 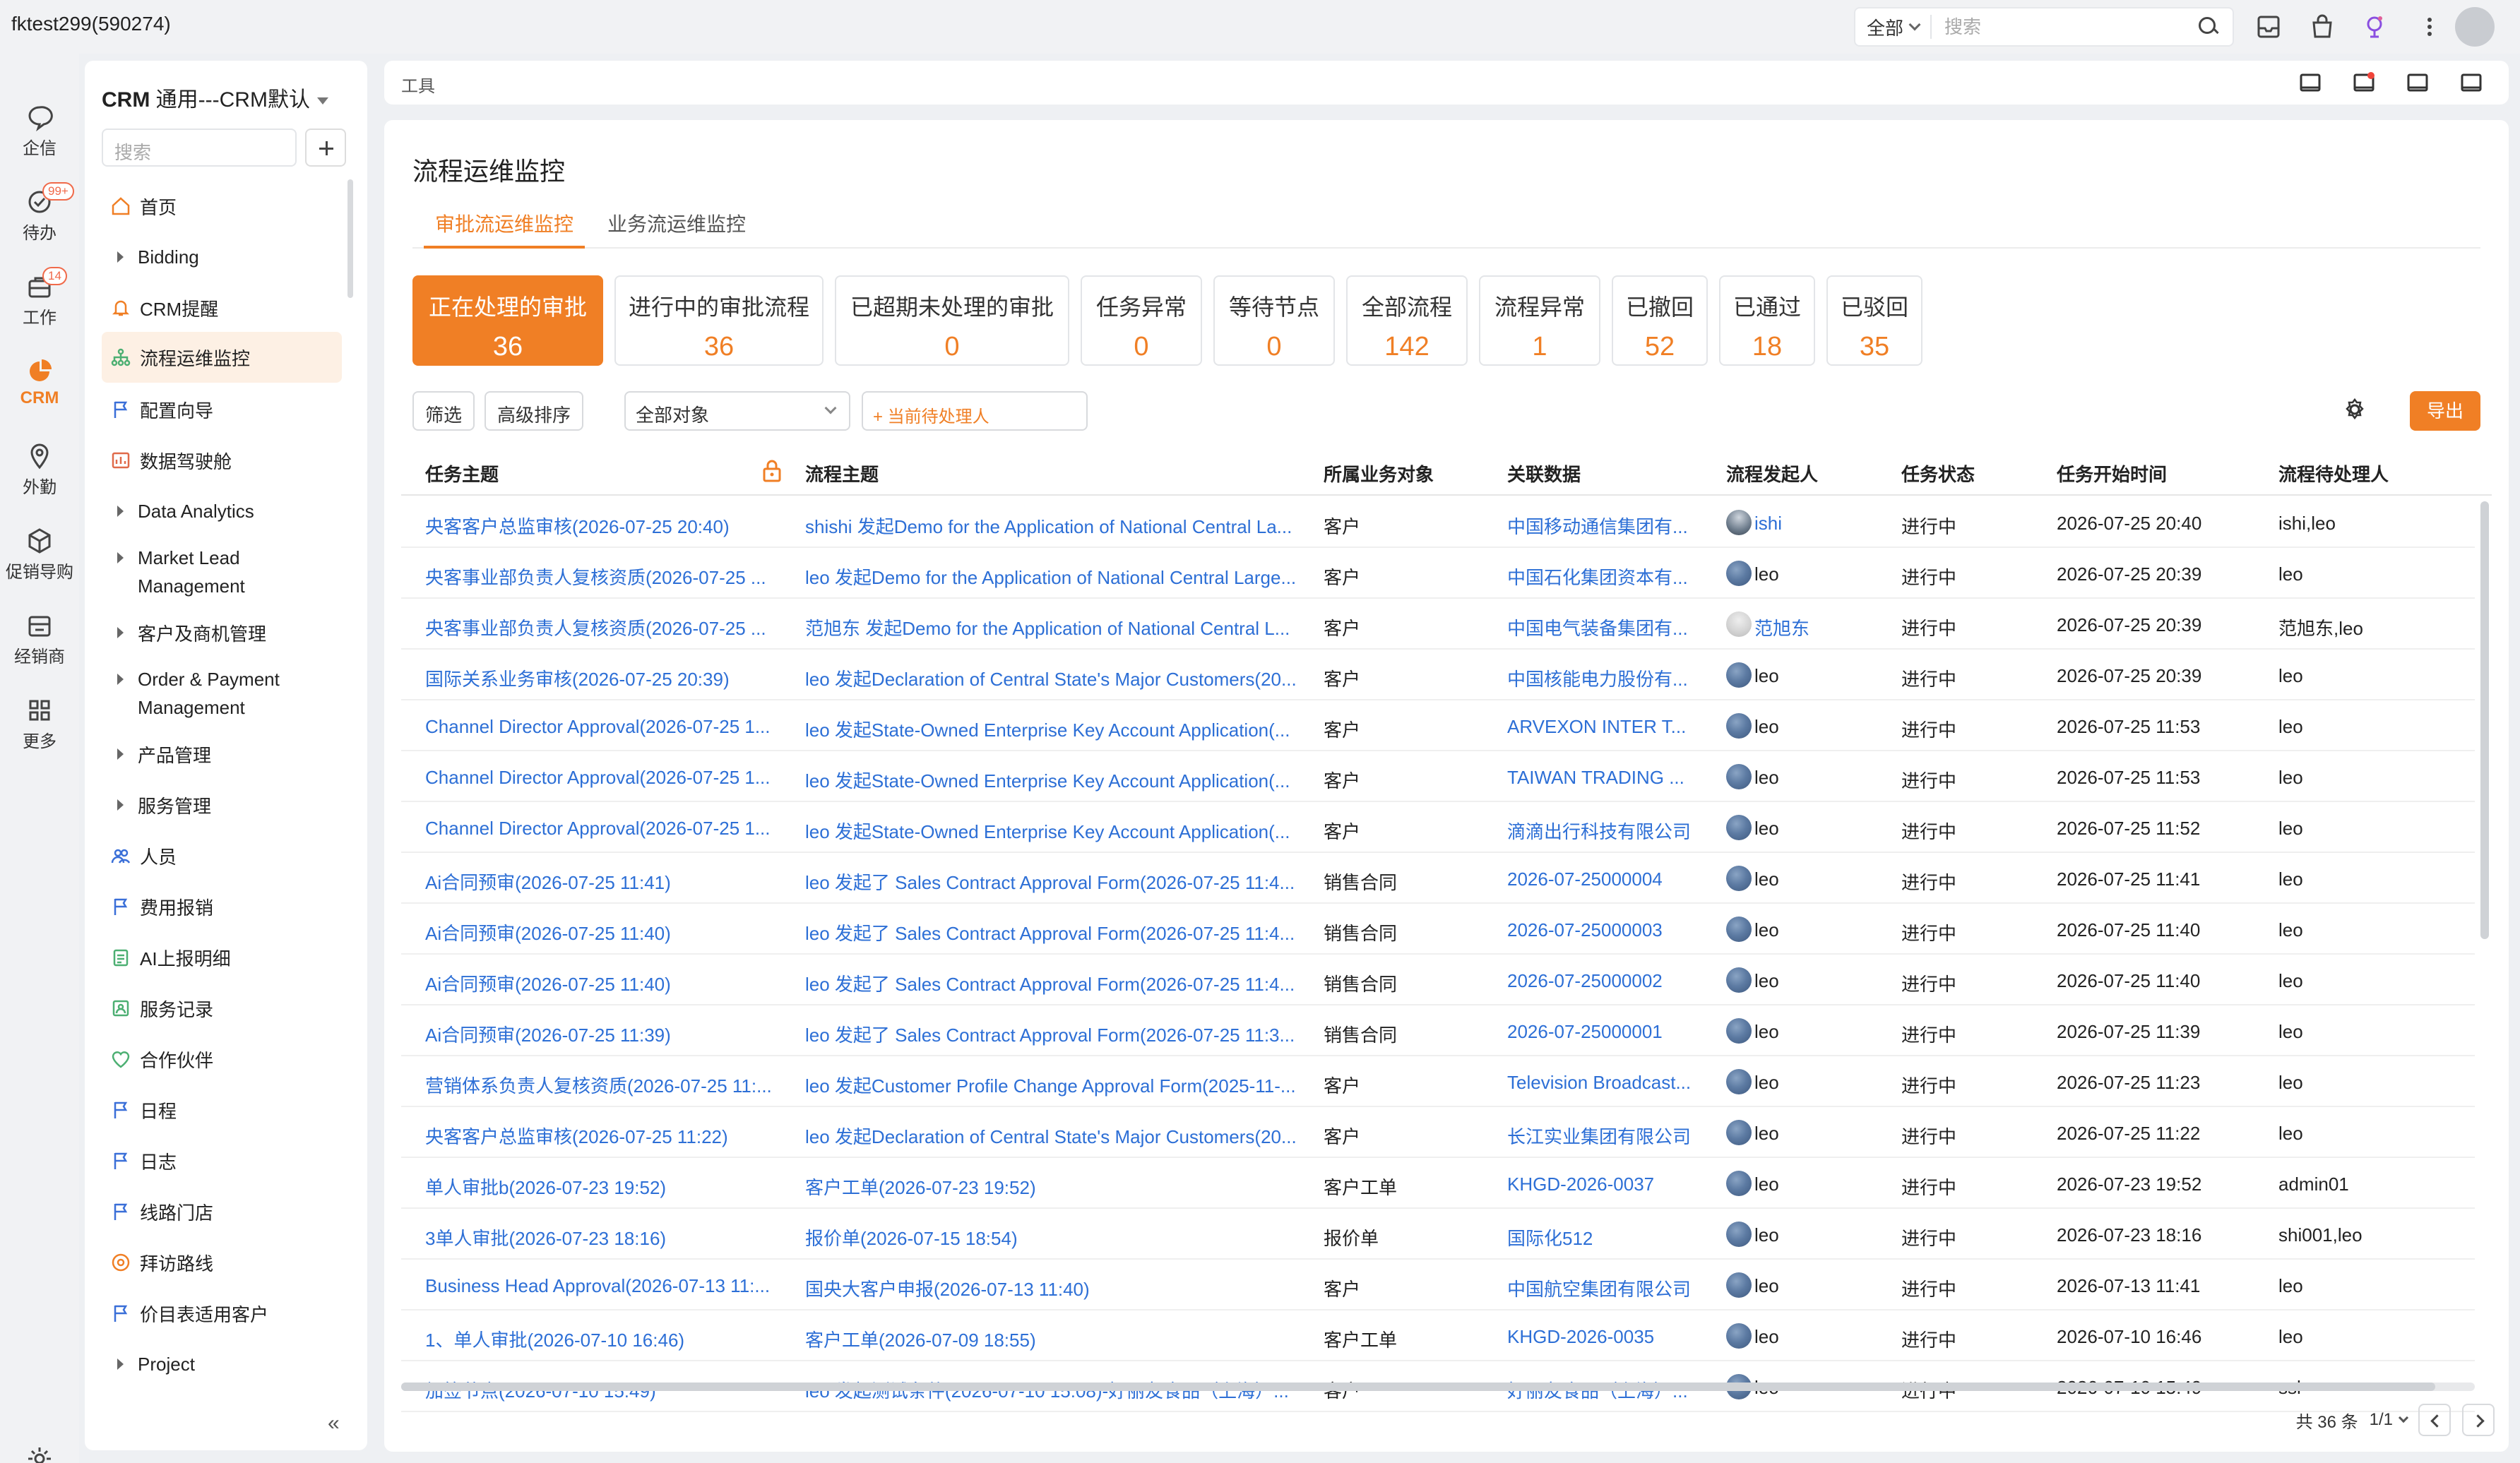 I want to click on col-initiator: 流程发起人, so click(x=1772, y=473).